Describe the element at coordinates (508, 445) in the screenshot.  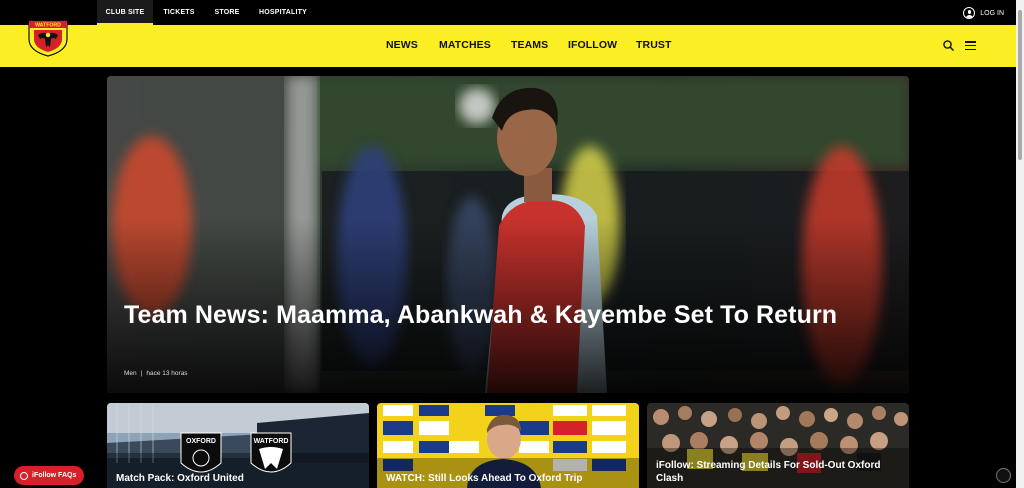
I see `news-card-watch-still: WATCH: Still Looks Ahead To Oxford Trip` at that location.